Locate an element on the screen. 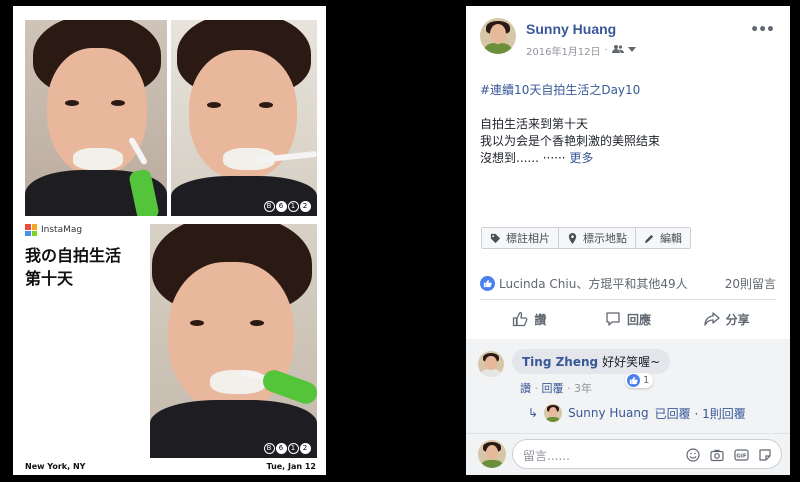 The width and height of the screenshot is (800, 482). commenter-avatar is located at coordinates (491, 364).